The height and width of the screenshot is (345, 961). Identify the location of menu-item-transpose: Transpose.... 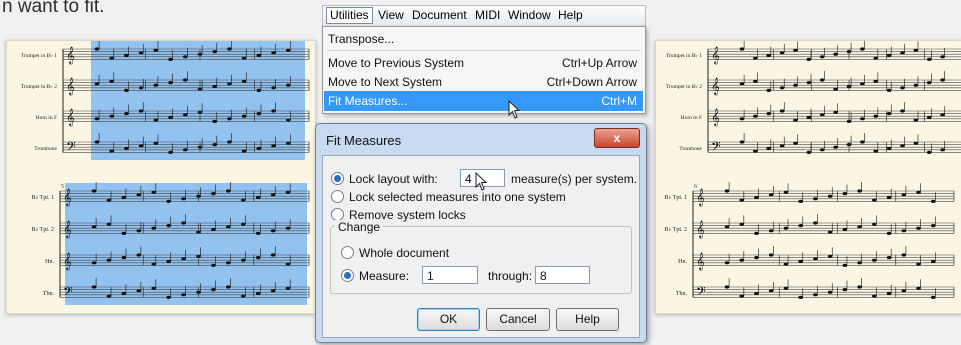
(483, 39).